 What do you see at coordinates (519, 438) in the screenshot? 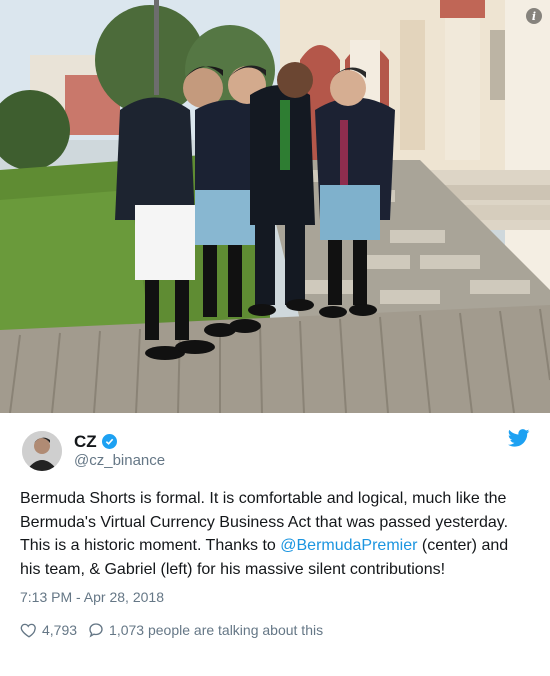
I see `twitter-bird-icon` at bounding box center [519, 438].